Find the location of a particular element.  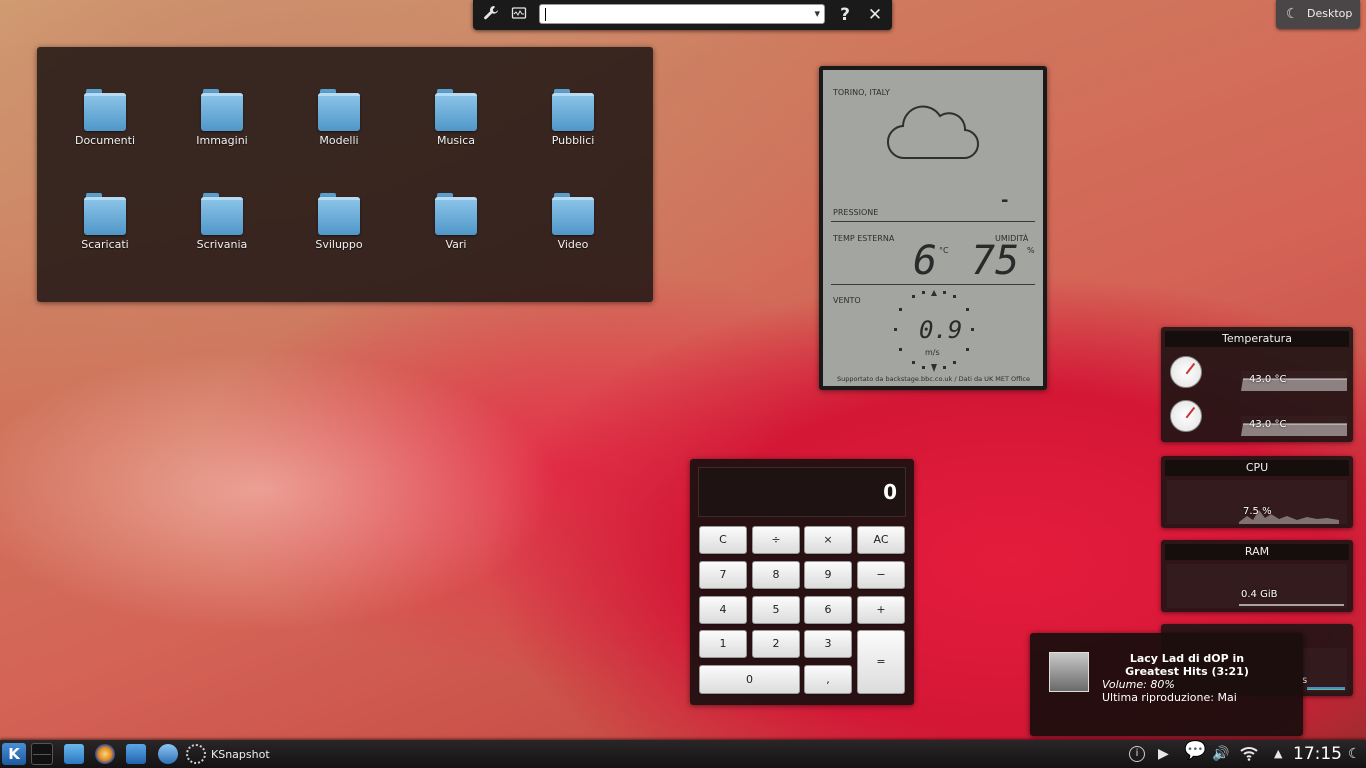

key-4: 4 is located at coordinates (723, 610).